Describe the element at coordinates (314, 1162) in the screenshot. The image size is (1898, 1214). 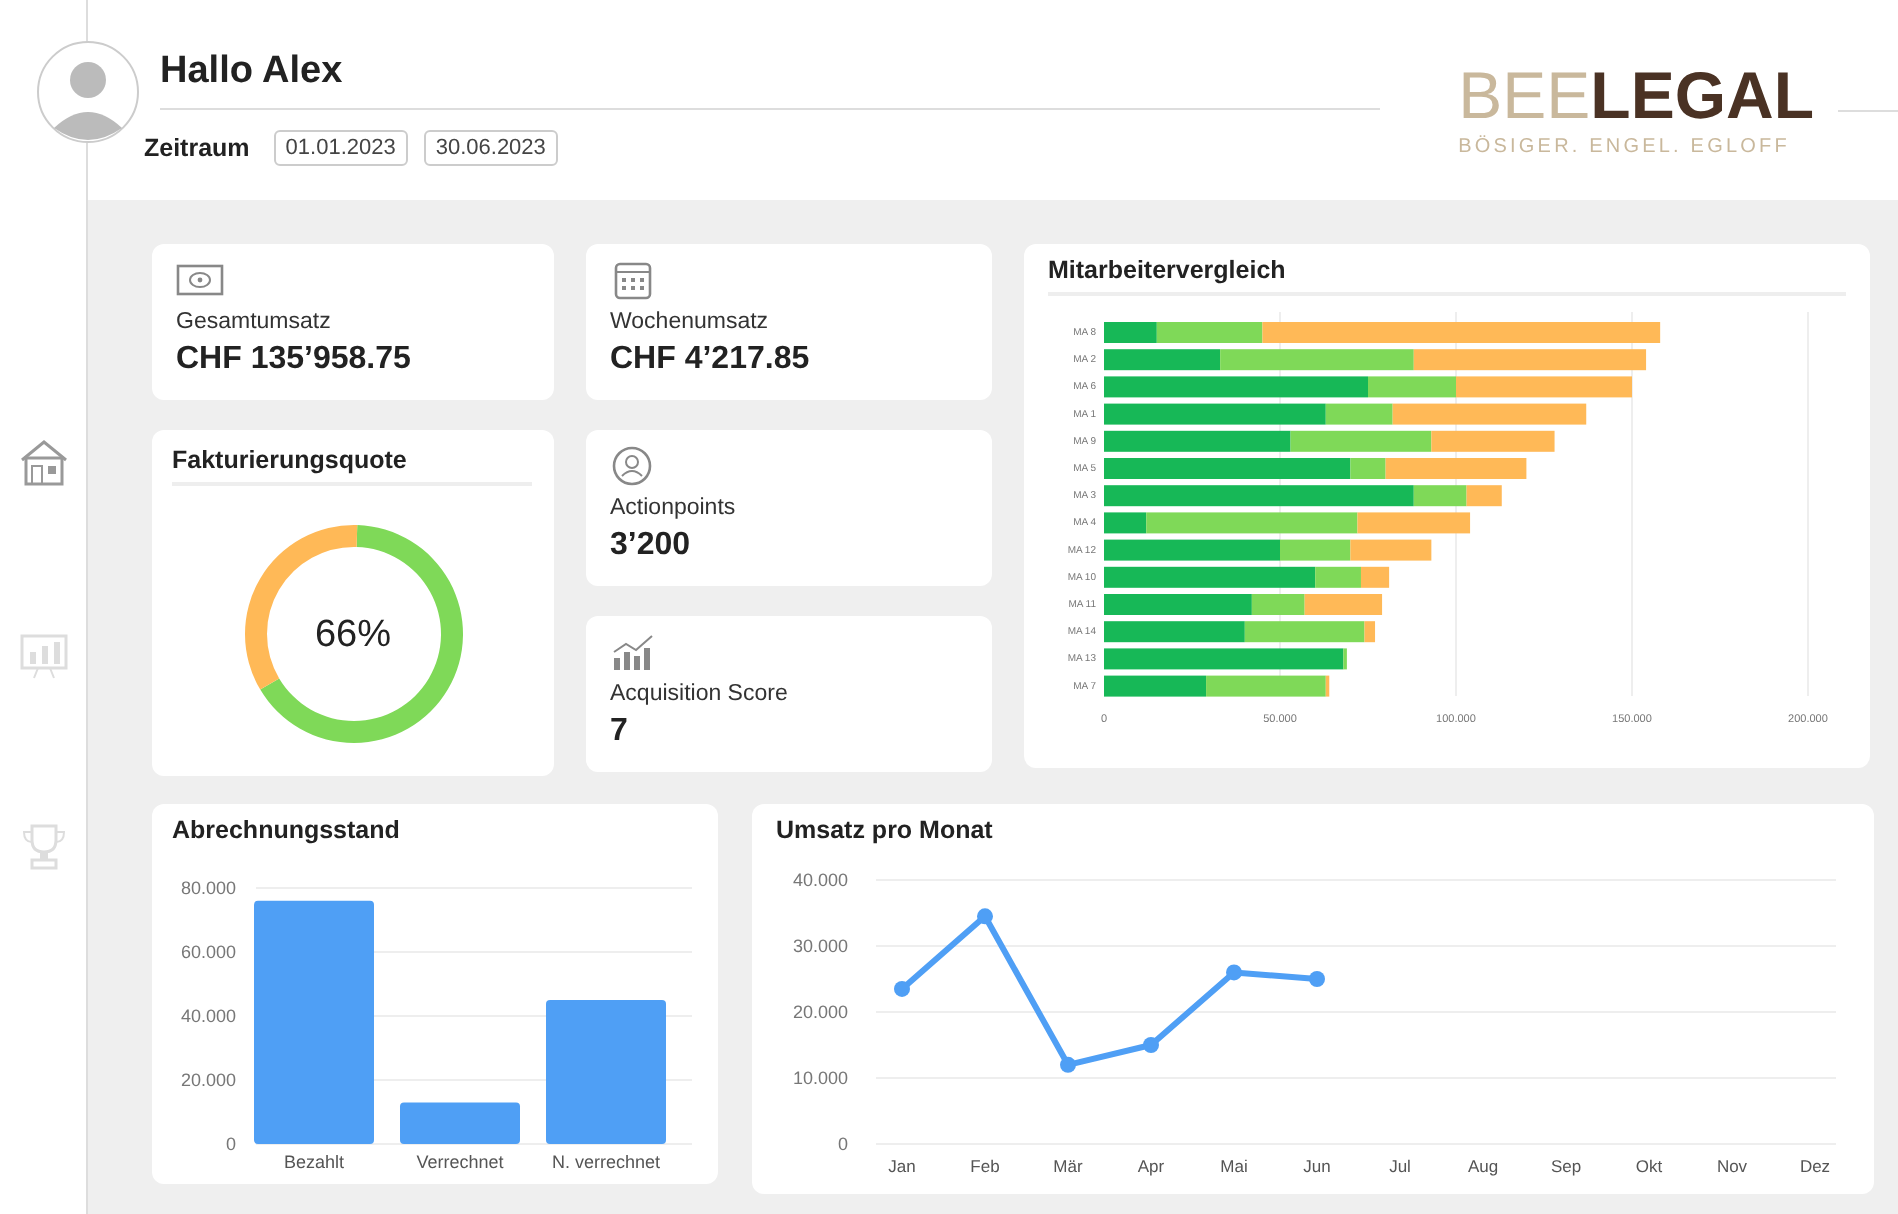
I see `axis-label: Bezahlt` at that location.